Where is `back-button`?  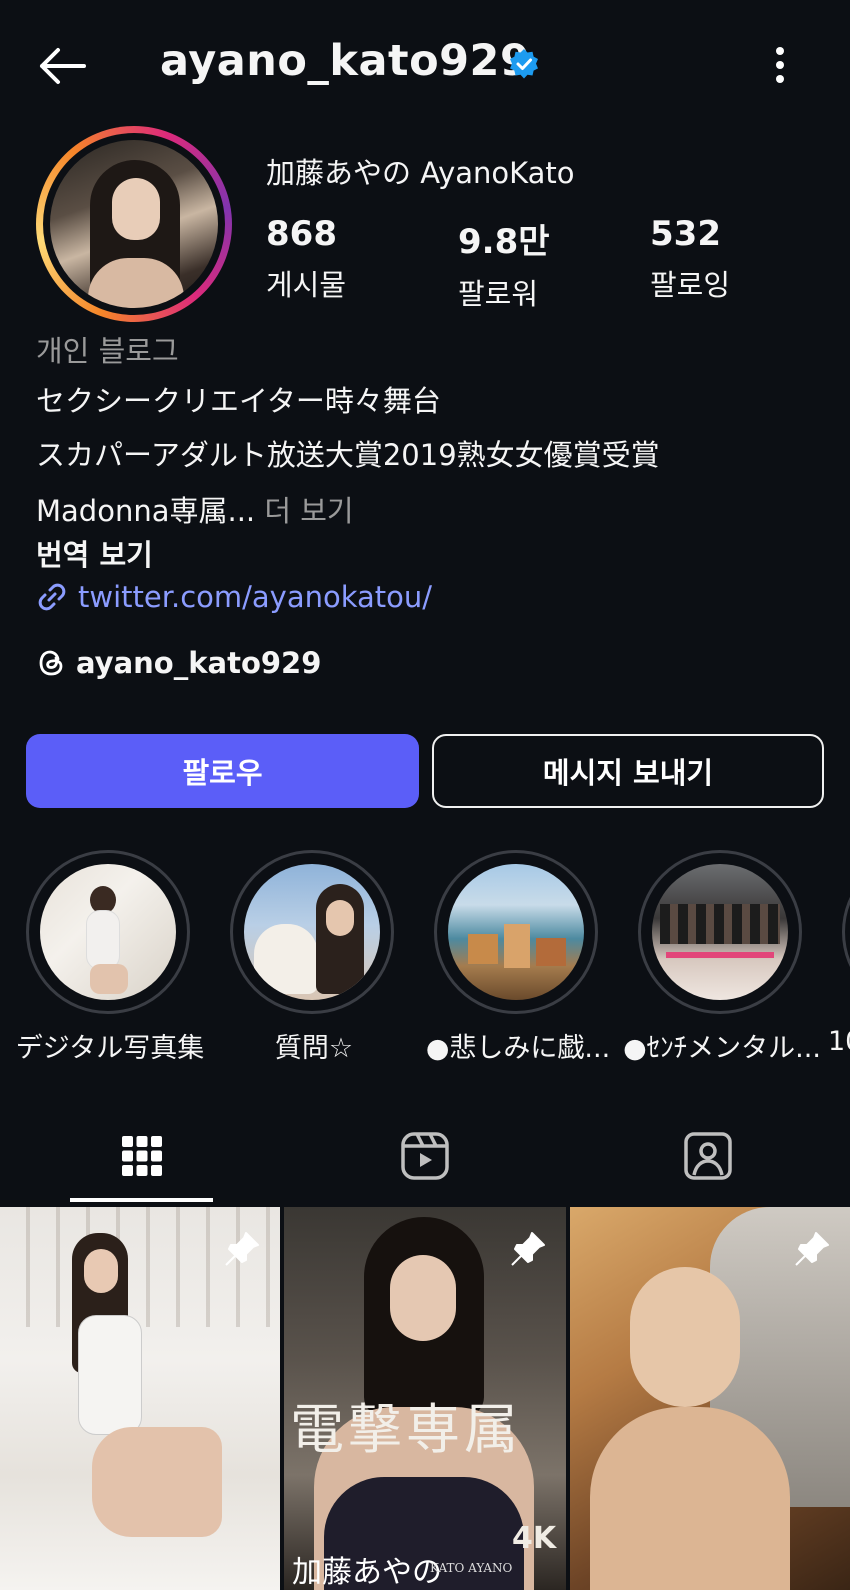 back-button is located at coordinates (62, 66).